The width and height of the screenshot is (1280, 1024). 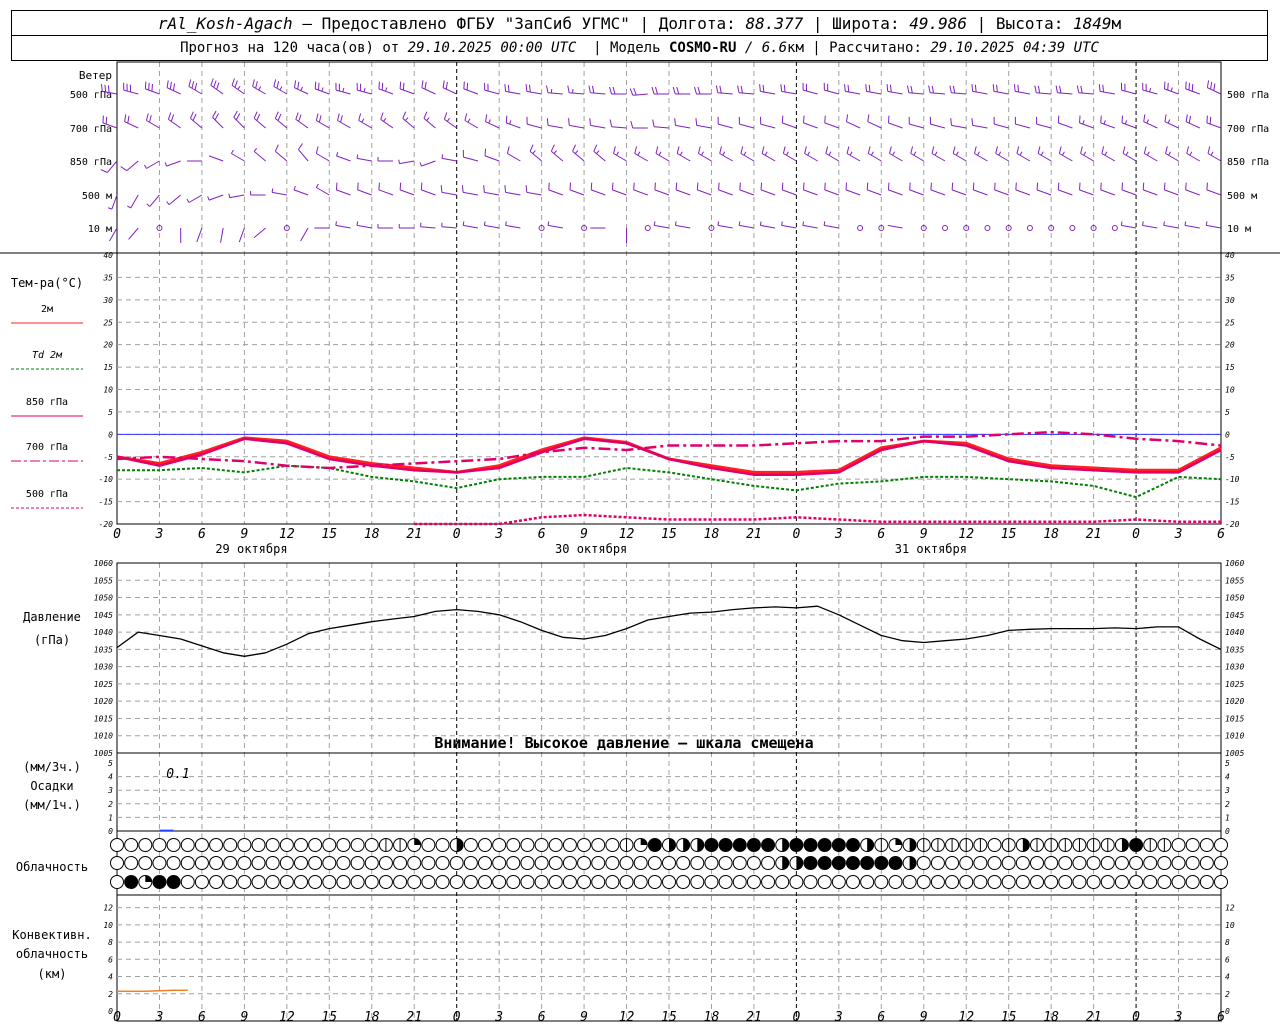 What do you see at coordinates (106, 524) in the screenshot?
I see `y-tick-label-left: -20` at bounding box center [106, 524].